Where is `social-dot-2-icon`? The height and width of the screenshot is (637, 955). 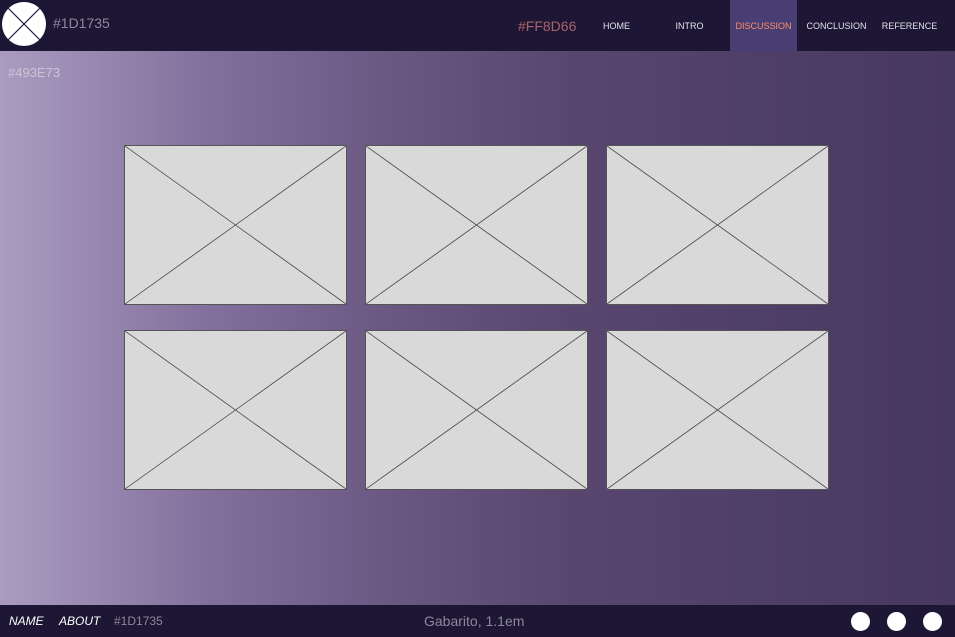
social-dot-2-icon is located at coordinates (896, 621).